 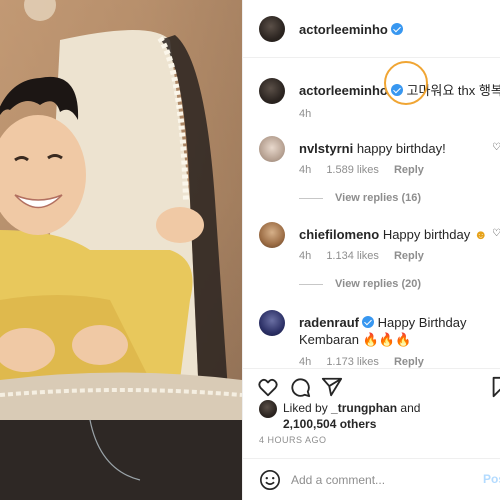 I want to click on caption-username: actorleeminho, so click(x=343, y=90).